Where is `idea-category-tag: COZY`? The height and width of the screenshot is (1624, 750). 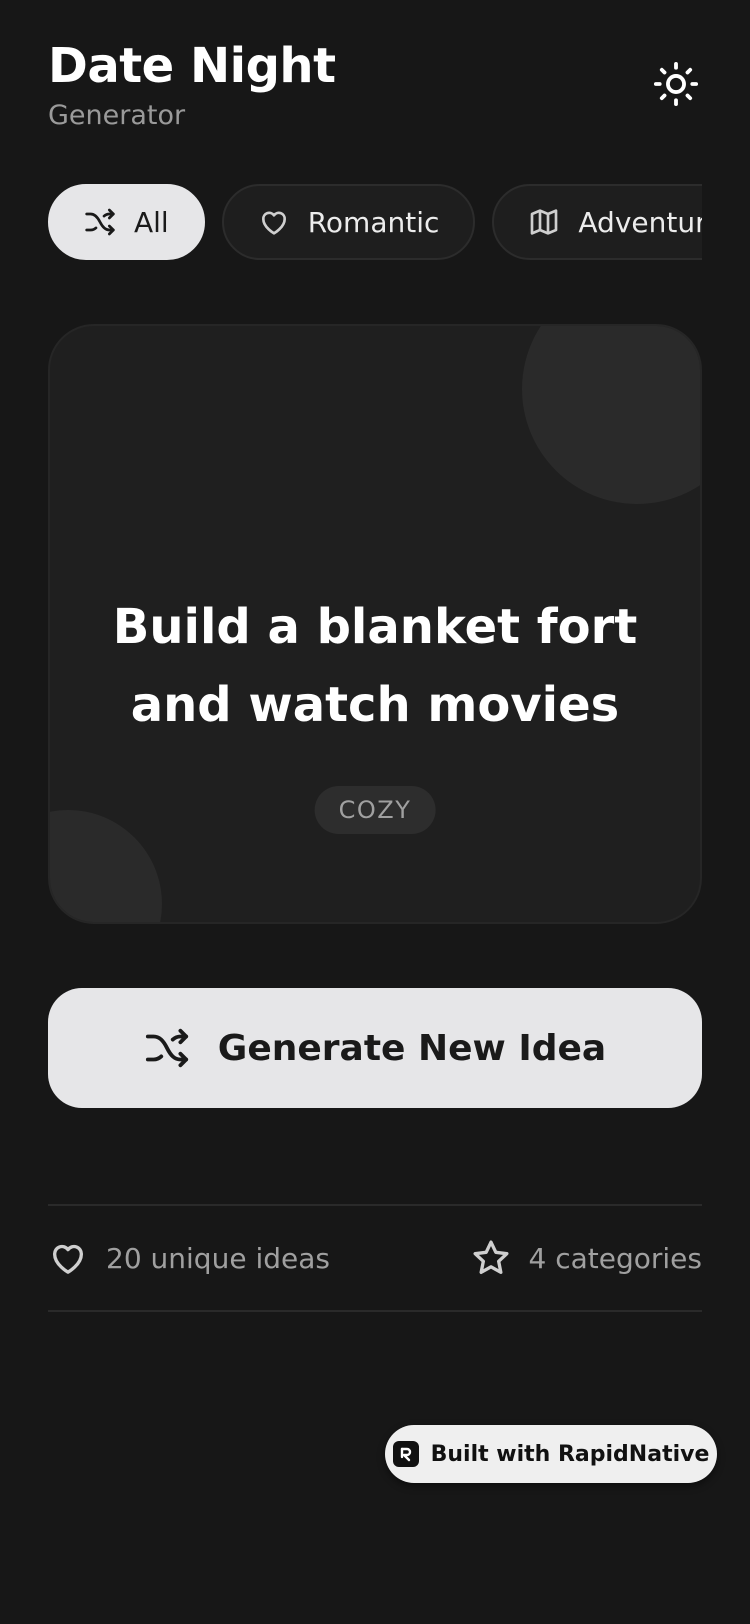
idea-category-tag: COZY is located at coordinates (375, 810).